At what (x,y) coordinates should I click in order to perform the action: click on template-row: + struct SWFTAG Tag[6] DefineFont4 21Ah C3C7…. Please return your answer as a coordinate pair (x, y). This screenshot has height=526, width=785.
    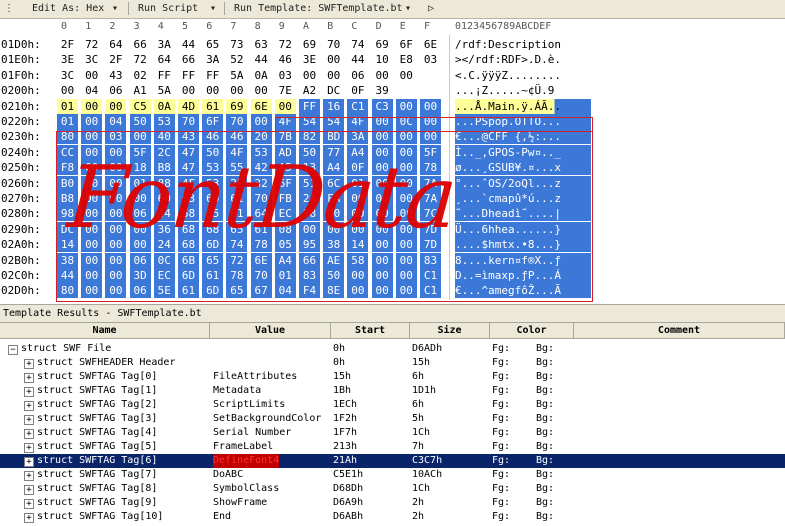
    Looking at the image, I should click on (392, 461).